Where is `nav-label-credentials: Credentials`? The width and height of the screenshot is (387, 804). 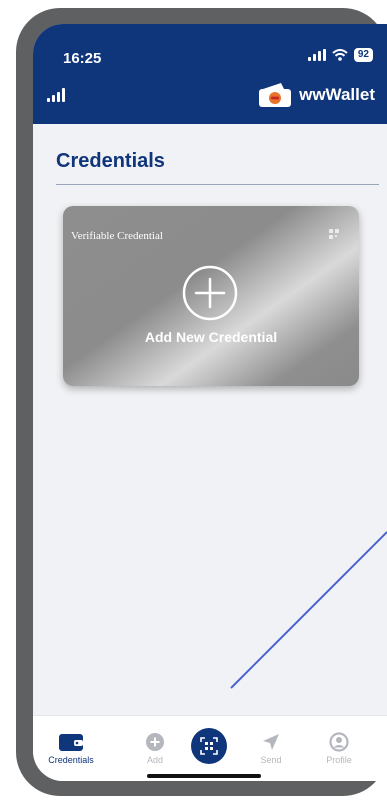 nav-label-credentials: Credentials is located at coordinates (71, 760).